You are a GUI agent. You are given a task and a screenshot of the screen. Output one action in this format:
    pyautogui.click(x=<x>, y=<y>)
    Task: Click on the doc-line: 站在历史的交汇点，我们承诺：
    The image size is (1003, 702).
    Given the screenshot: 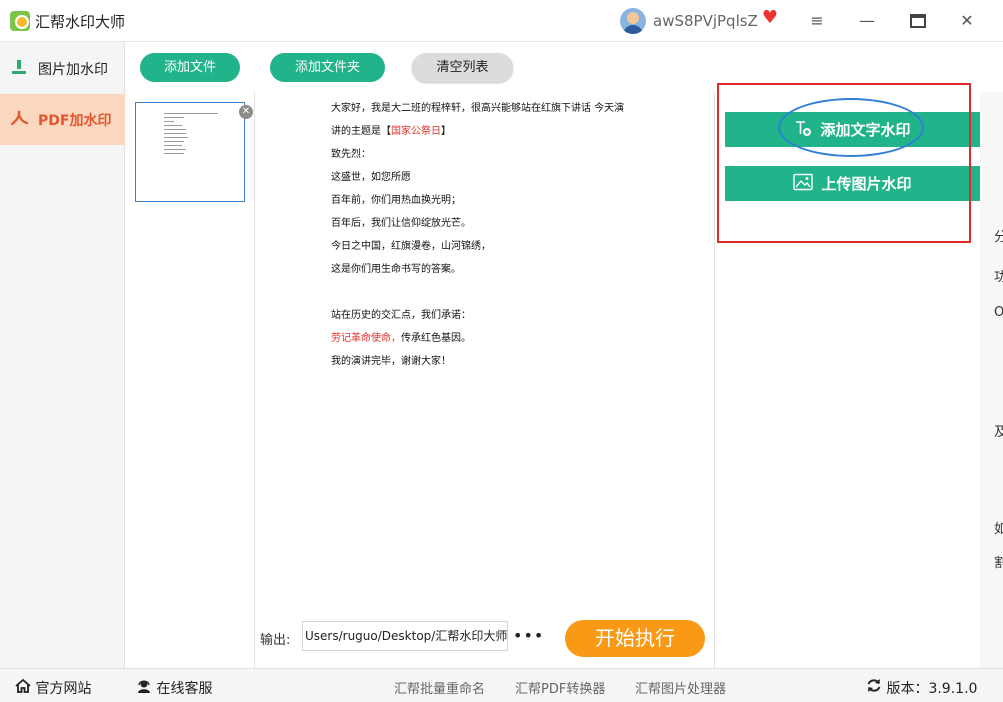 What is the action you would take?
    pyautogui.click(x=401, y=315)
    